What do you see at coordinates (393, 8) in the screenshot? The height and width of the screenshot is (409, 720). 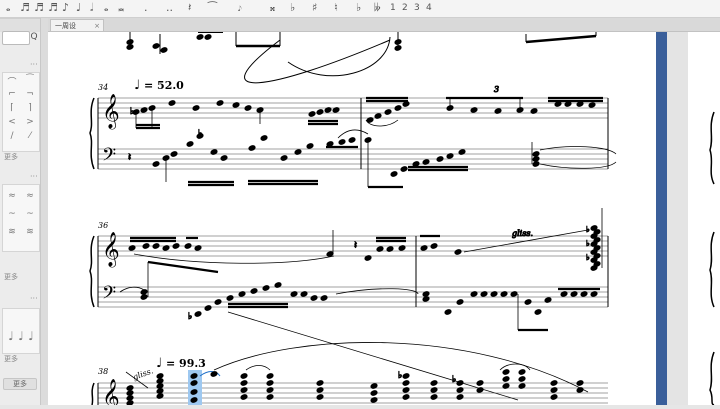 I see `voice-1-button: 1` at bounding box center [393, 8].